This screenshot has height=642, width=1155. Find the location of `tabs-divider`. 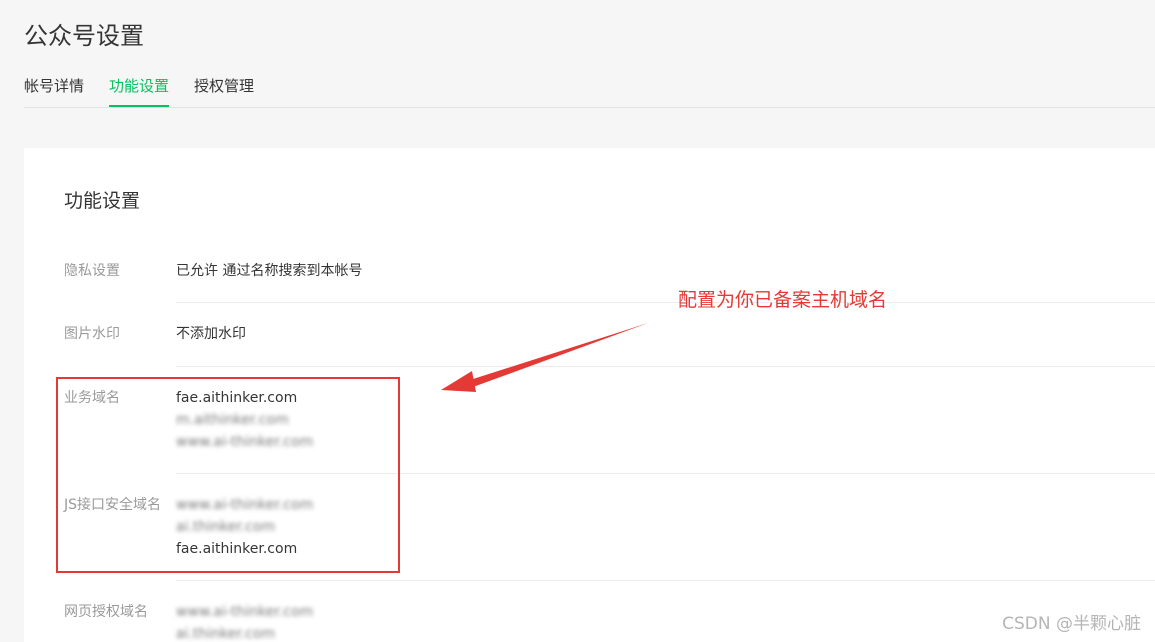

tabs-divider is located at coordinates (589, 107).